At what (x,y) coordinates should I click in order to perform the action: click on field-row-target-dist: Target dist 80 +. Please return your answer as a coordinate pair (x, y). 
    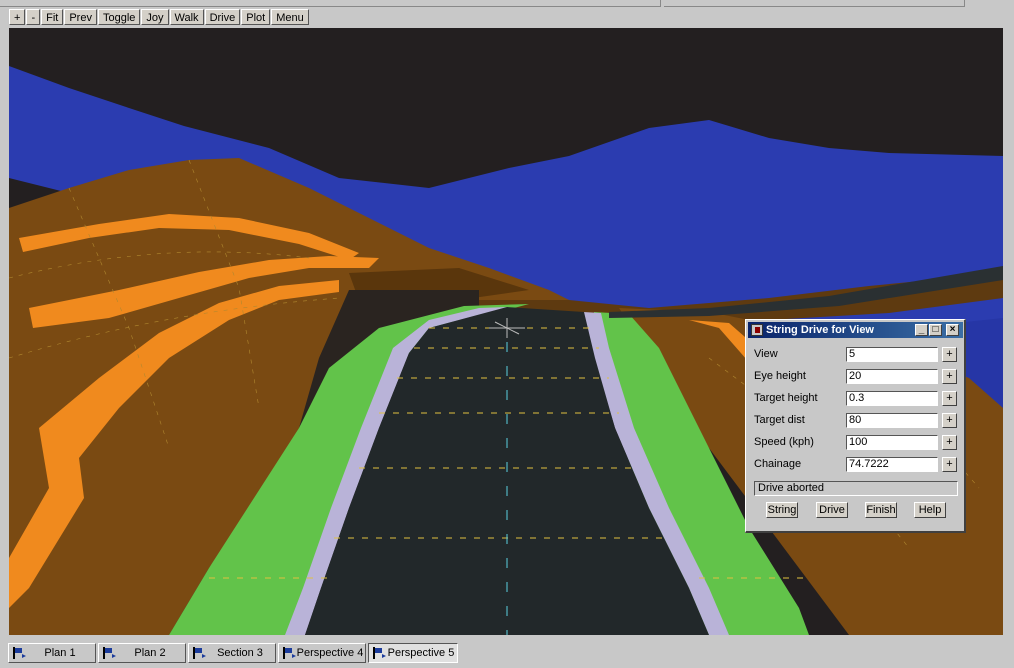
    Looking at the image, I should click on (858, 421).